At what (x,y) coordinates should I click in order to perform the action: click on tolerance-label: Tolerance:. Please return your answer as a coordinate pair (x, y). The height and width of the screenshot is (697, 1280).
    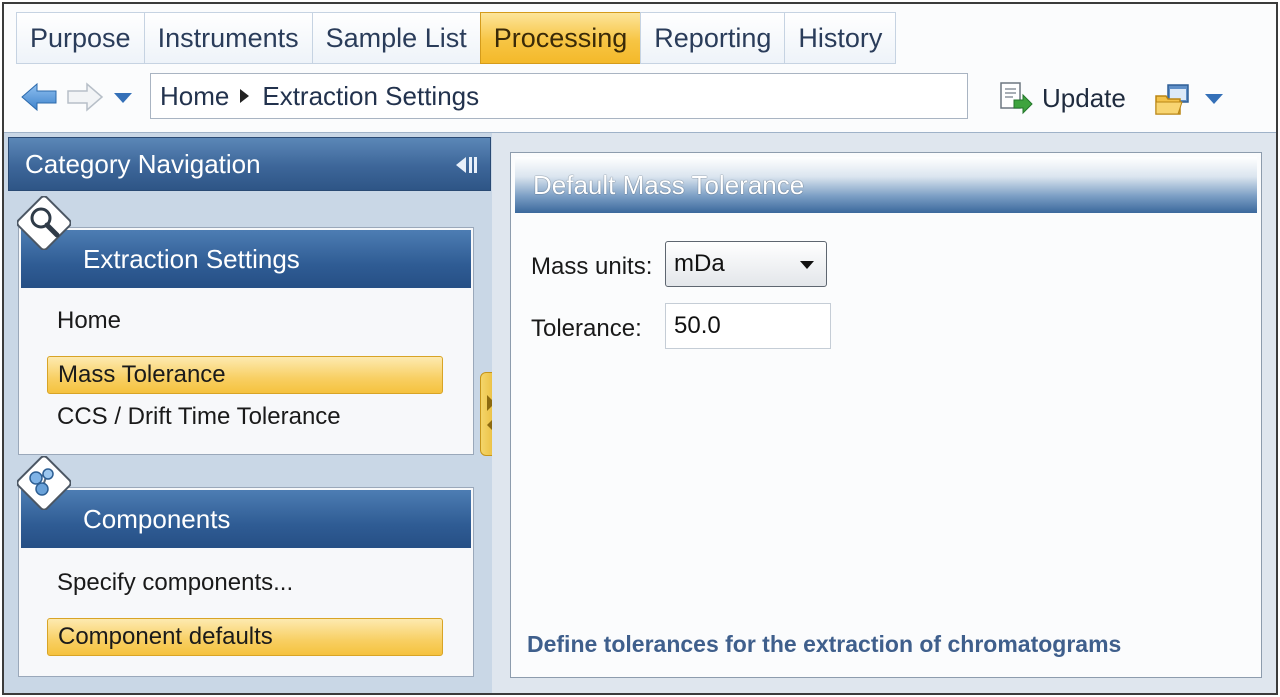
    Looking at the image, I should click on (586, 328).